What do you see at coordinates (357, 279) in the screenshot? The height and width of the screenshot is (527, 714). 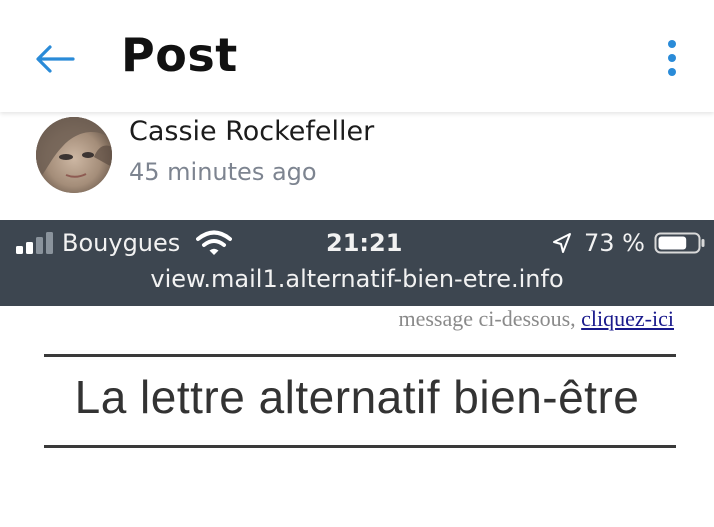 I see `browser-url: view.mail1.alternatif-bien-etre.info` at bounding box center [357, 279].